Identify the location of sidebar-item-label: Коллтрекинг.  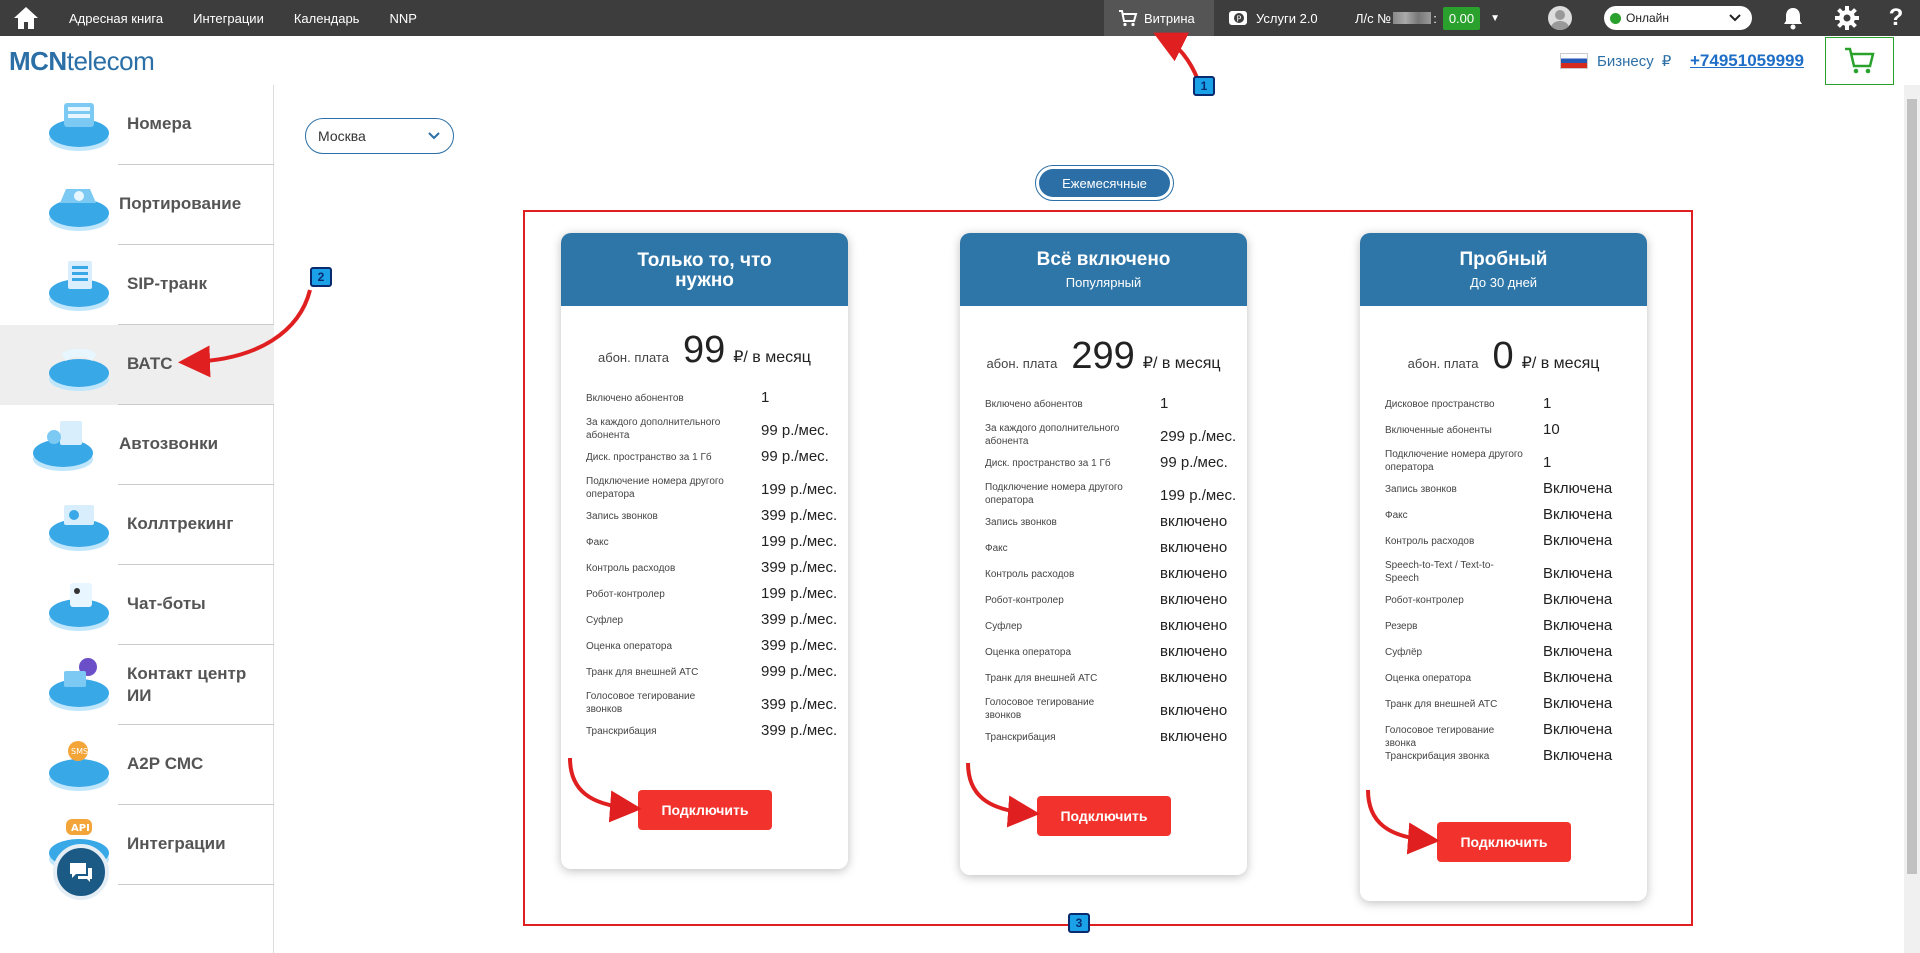
(180, 523).